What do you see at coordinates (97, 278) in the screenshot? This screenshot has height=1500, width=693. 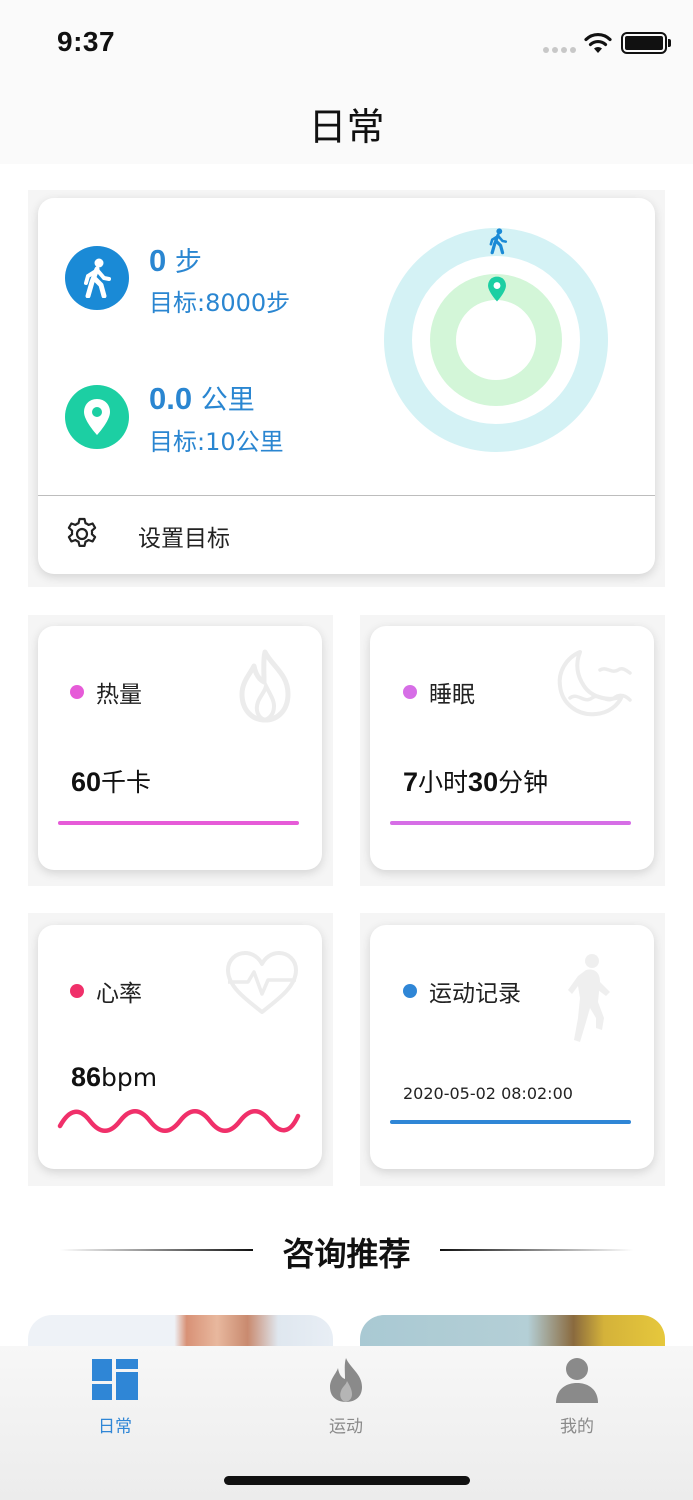 I see `walking-icon` at bounding box center [97, 278].